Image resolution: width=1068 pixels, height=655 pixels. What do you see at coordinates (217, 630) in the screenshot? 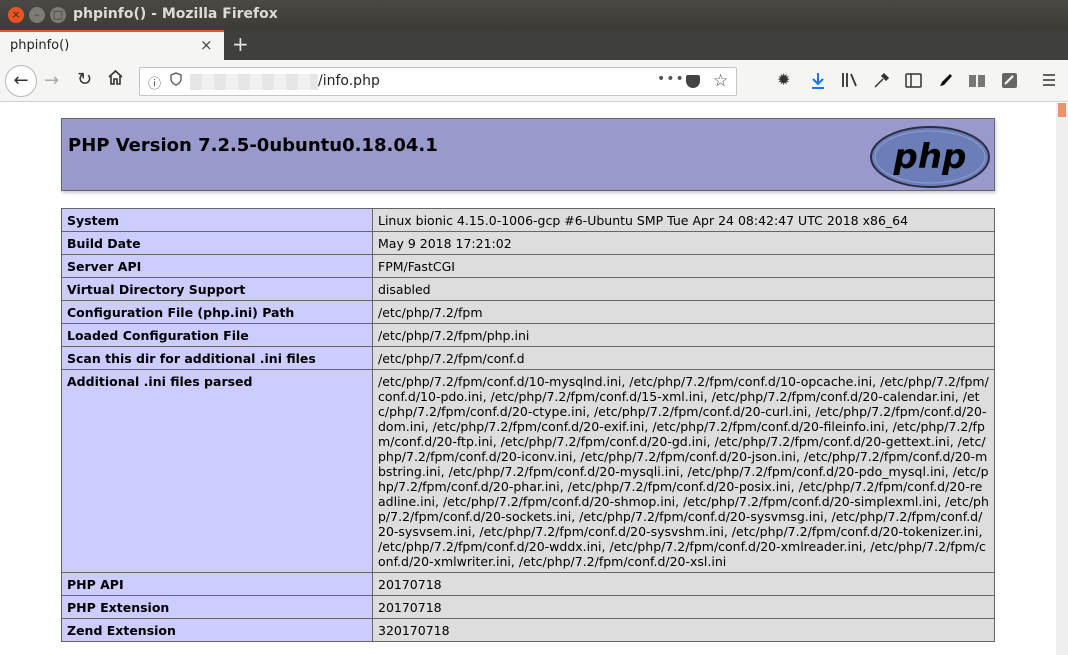
I see `row-key: Zend Extension` at bounding box center [217, 630].